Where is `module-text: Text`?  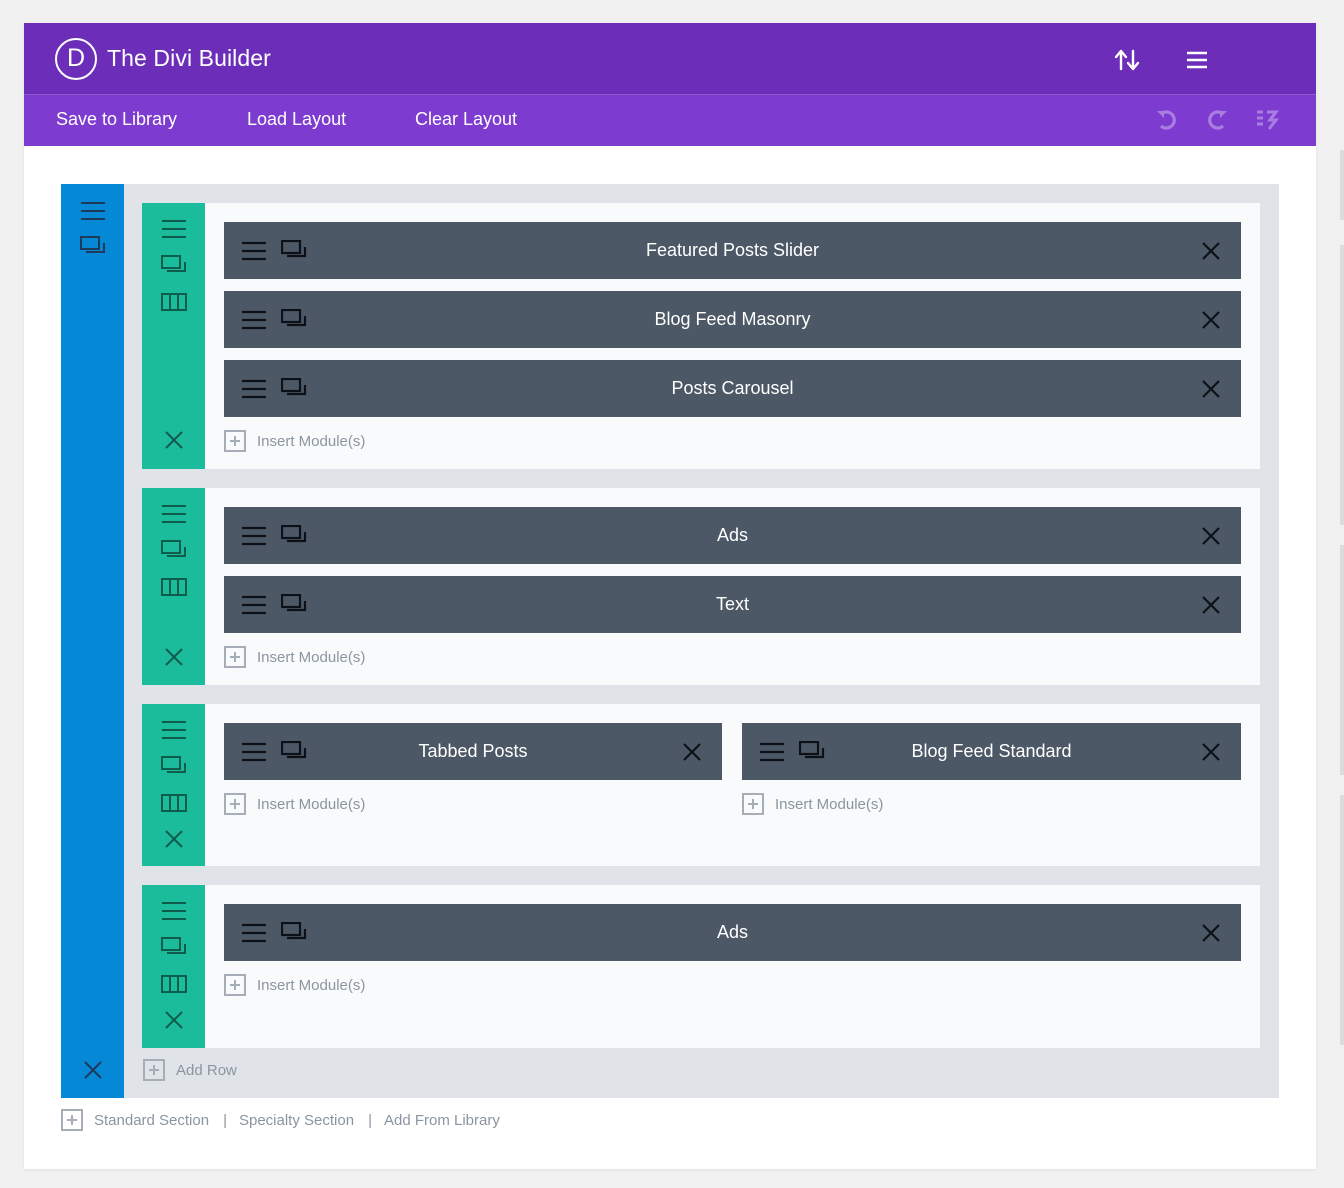
module-text: Text is located at coordinates (732, 604).